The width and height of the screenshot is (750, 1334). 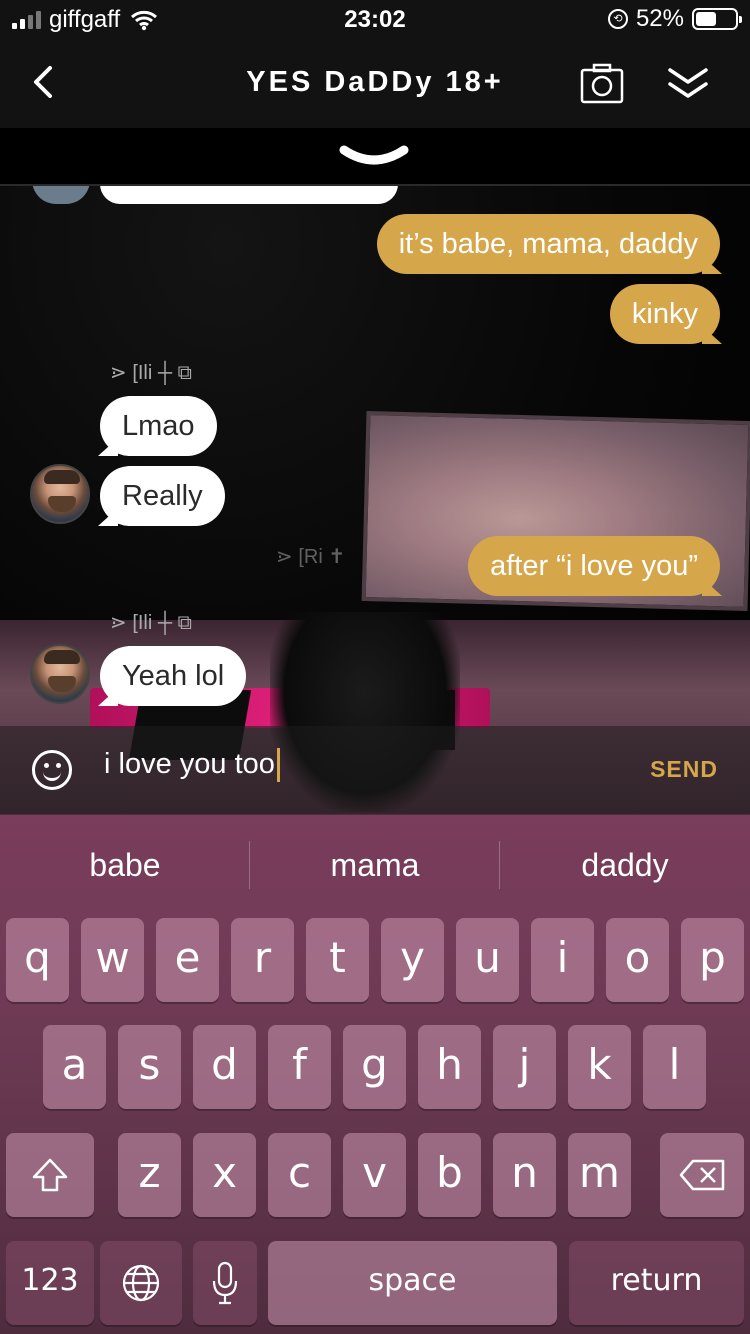 What do you see at coordinates (50, 1283) in the screenshot?
I see `numbers-key: 123` at bounding box center [50, 1283].